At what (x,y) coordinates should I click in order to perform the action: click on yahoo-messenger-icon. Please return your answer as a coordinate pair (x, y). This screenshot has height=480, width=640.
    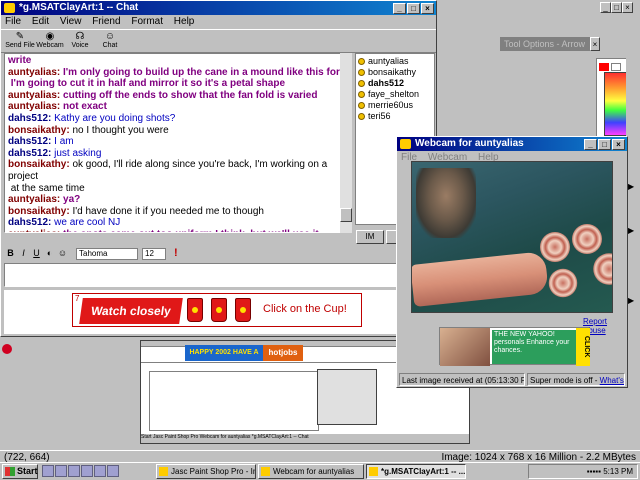
    Looking at the image, I should click on (373, 471).